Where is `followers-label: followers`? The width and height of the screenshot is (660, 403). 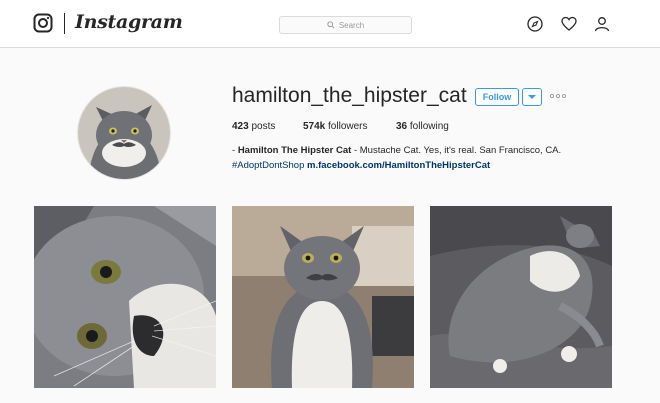 followers-label: followers is located at coordinates (348, 126).